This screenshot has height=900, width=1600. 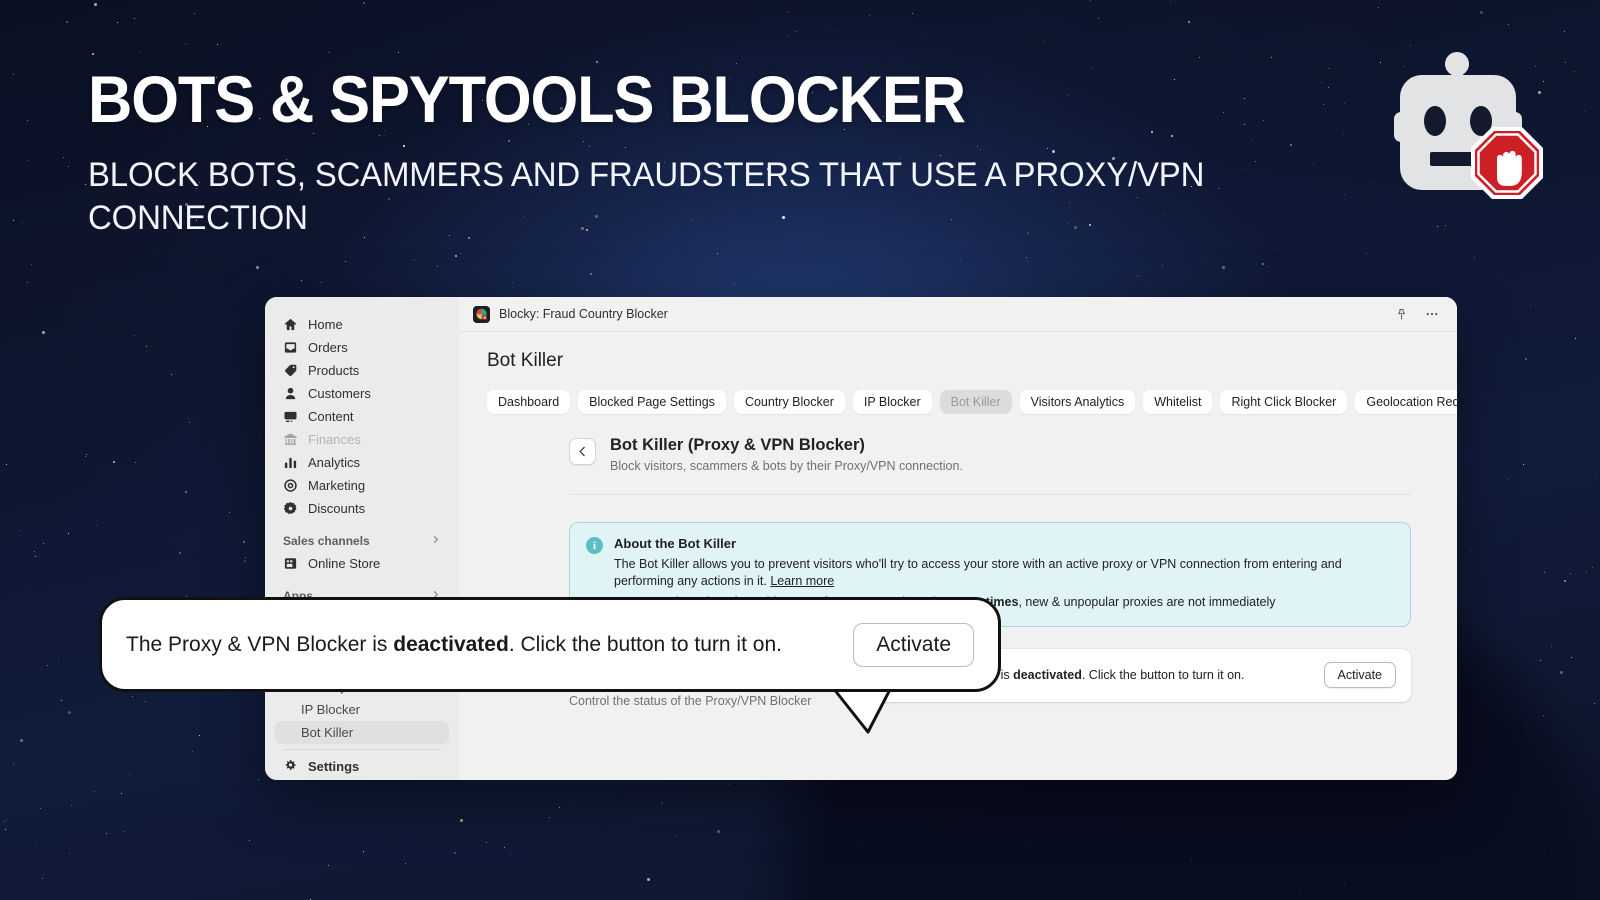 I want to click on sidebar-item-online-store: Online Store, so click(x=362, y=563).